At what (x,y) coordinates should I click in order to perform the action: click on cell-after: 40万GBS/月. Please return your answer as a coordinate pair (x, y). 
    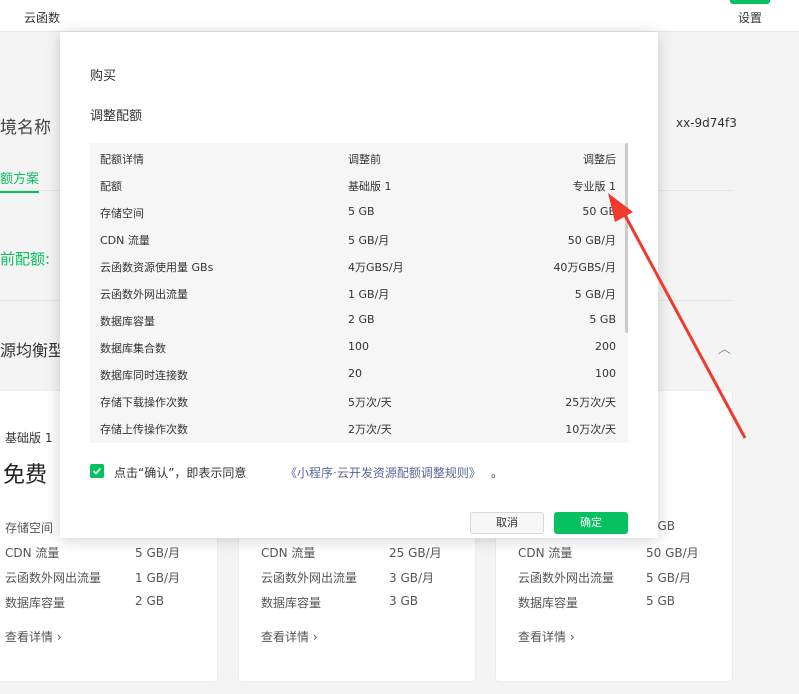
    Looking at the image, I should click on (584, 267).